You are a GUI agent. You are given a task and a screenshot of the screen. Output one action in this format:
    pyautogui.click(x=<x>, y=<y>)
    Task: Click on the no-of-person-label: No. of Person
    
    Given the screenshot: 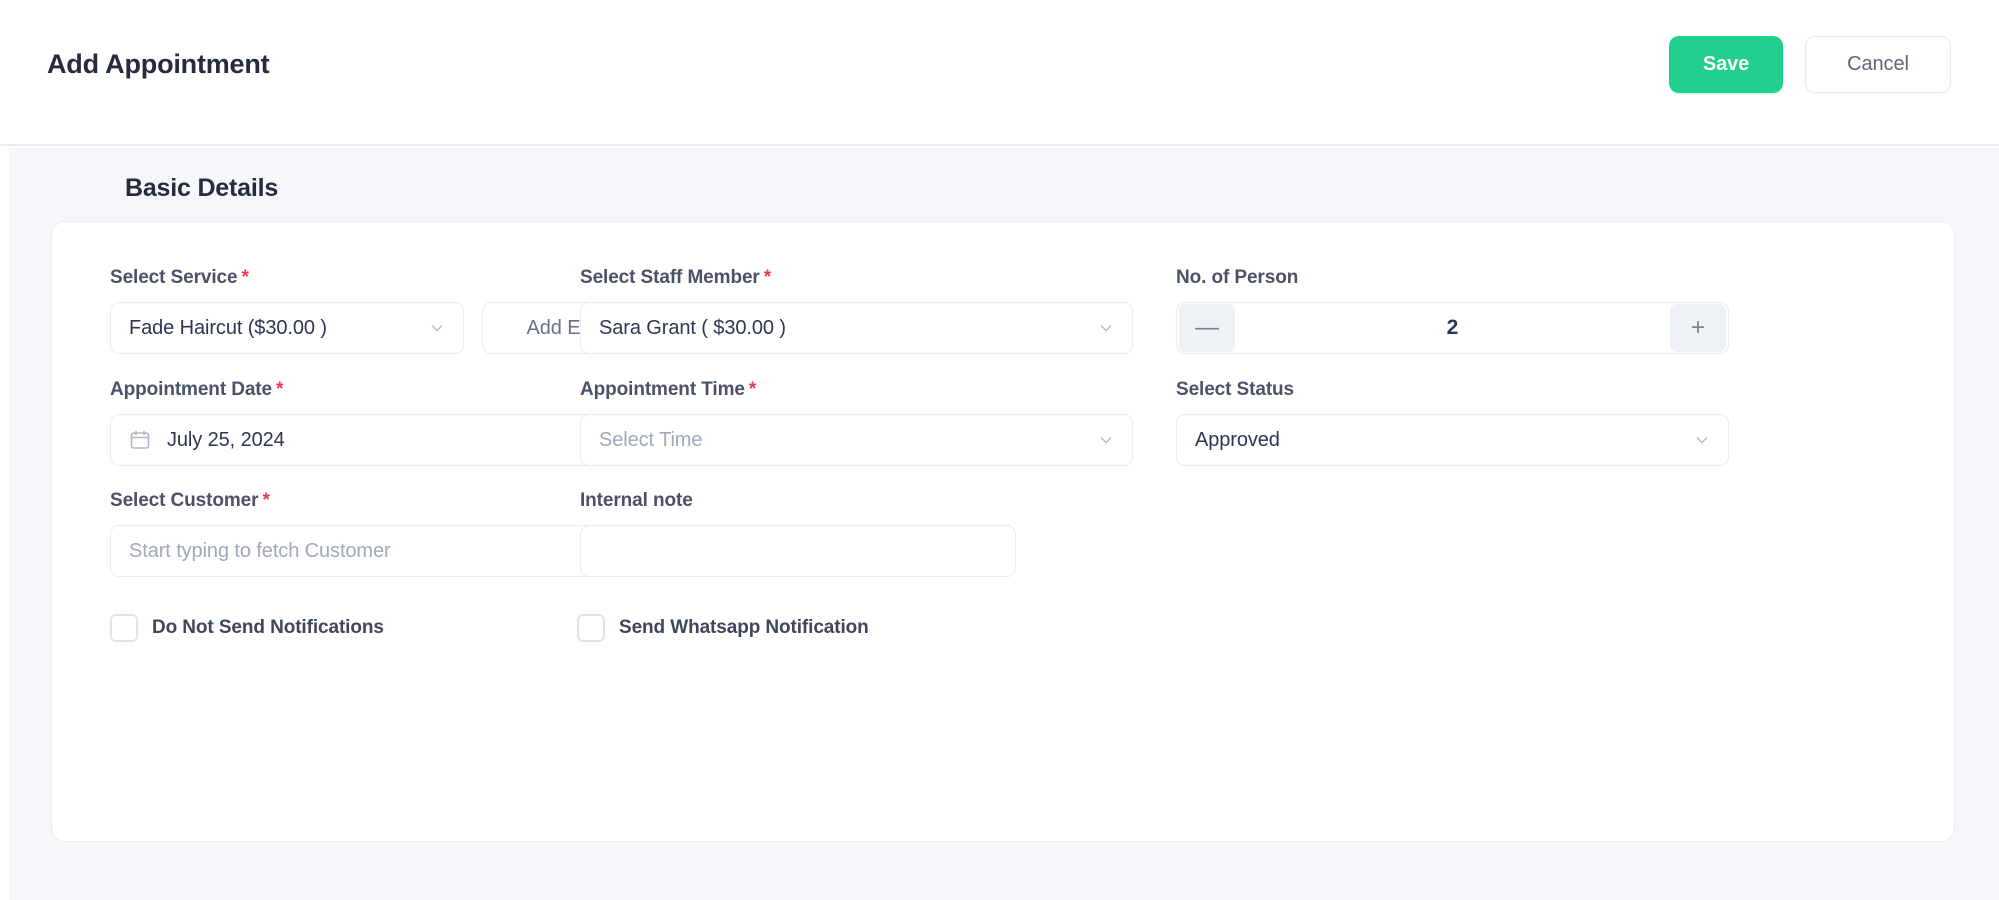 What is the action you would take?
    pyautogui.click(x=1237, y=277)
    